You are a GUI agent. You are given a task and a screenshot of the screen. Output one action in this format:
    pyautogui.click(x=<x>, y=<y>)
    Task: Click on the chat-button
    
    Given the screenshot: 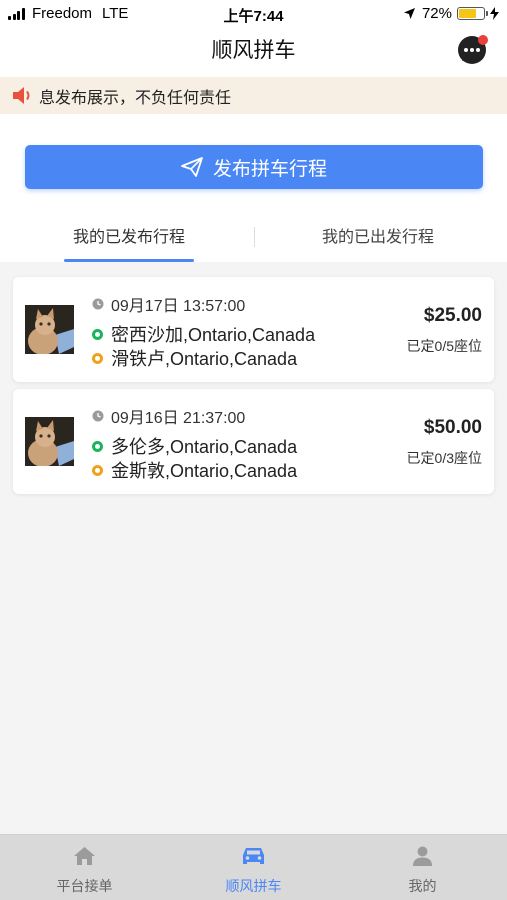 What is the action you would take?
    pyautogui.click(x=473, y=50)
    